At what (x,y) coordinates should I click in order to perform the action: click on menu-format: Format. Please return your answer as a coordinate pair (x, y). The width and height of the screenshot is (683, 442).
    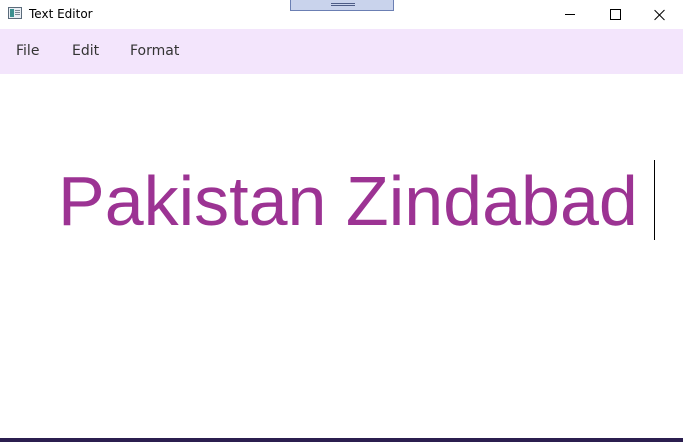
    Looking at the image, I should click on (154, 51).